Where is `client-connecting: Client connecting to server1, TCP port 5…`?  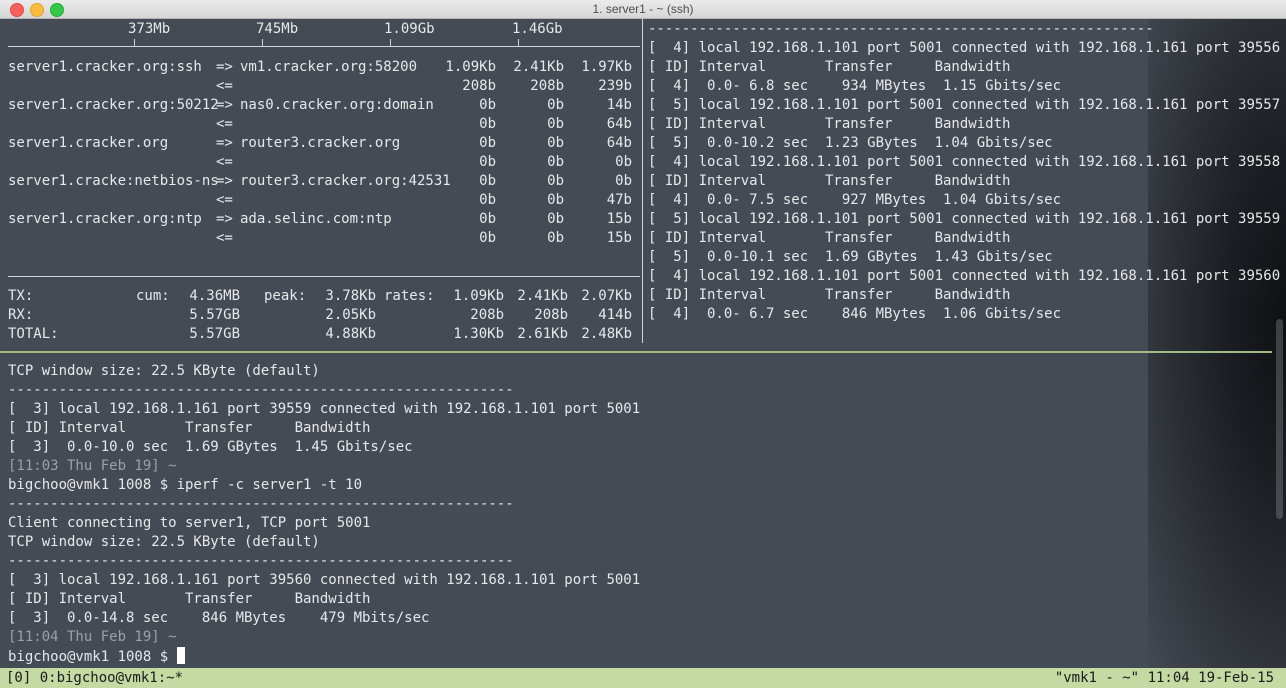 client-connecting: Client connecting to server1, TCP port 5… is located at coordinates (189, 523).